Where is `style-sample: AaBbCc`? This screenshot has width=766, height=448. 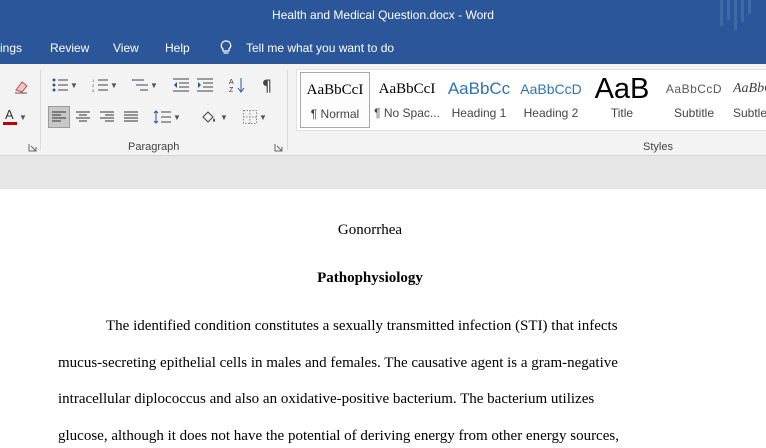
style-sample: AaBbCc is located at coordinates (479, 88).